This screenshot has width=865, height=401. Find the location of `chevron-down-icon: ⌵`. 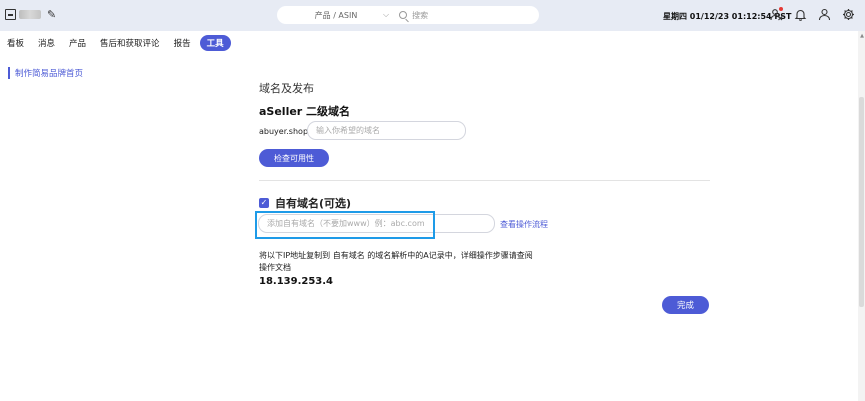

chevron-down-icon: ⌵ is located at coordinates (386, 15).